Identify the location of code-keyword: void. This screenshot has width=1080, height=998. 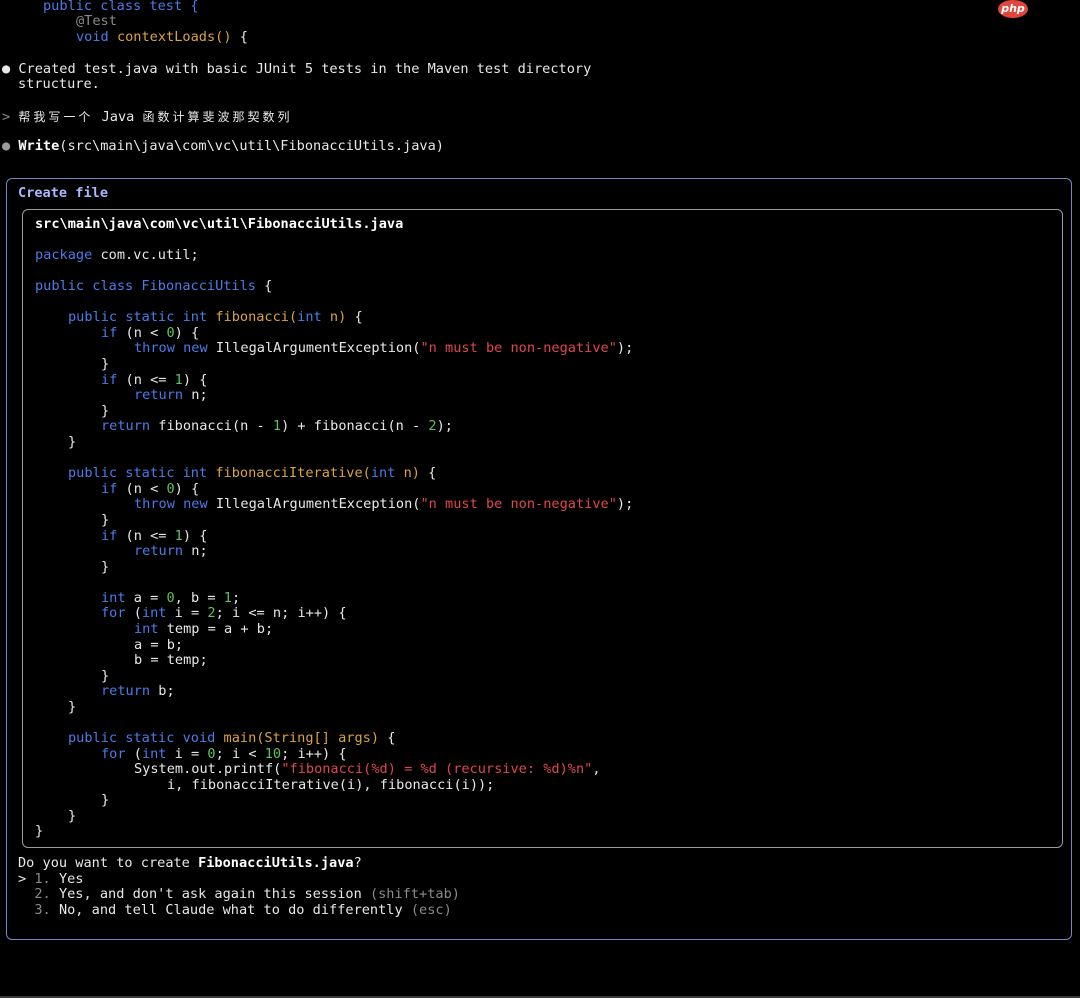
(92, 37).